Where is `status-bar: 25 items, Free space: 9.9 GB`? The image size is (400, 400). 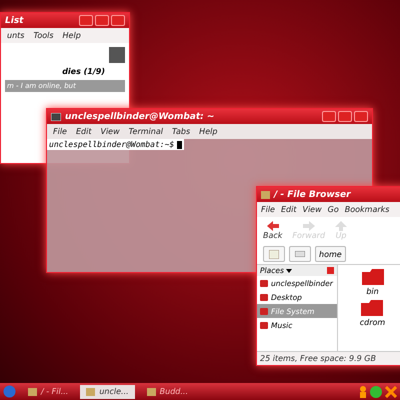
status-bar: 25 items, Free space: 9.9 GB is located at coordinates (328, 358).